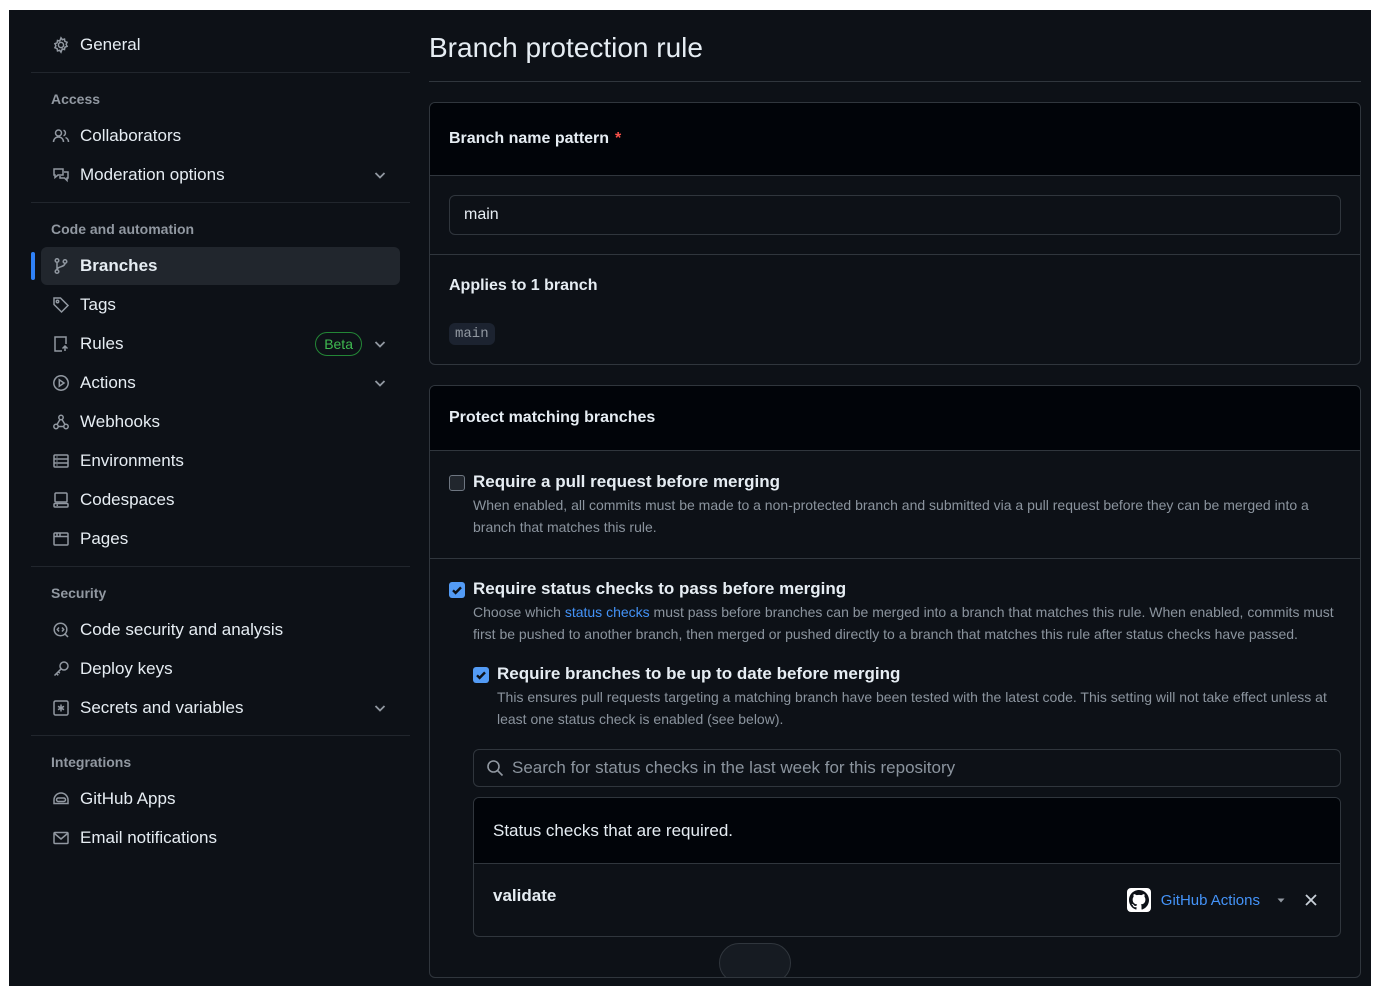  Describe the element at coordinates (895, 215) in the screenshot. I see `branch-name-pattern-input: main` at that location.